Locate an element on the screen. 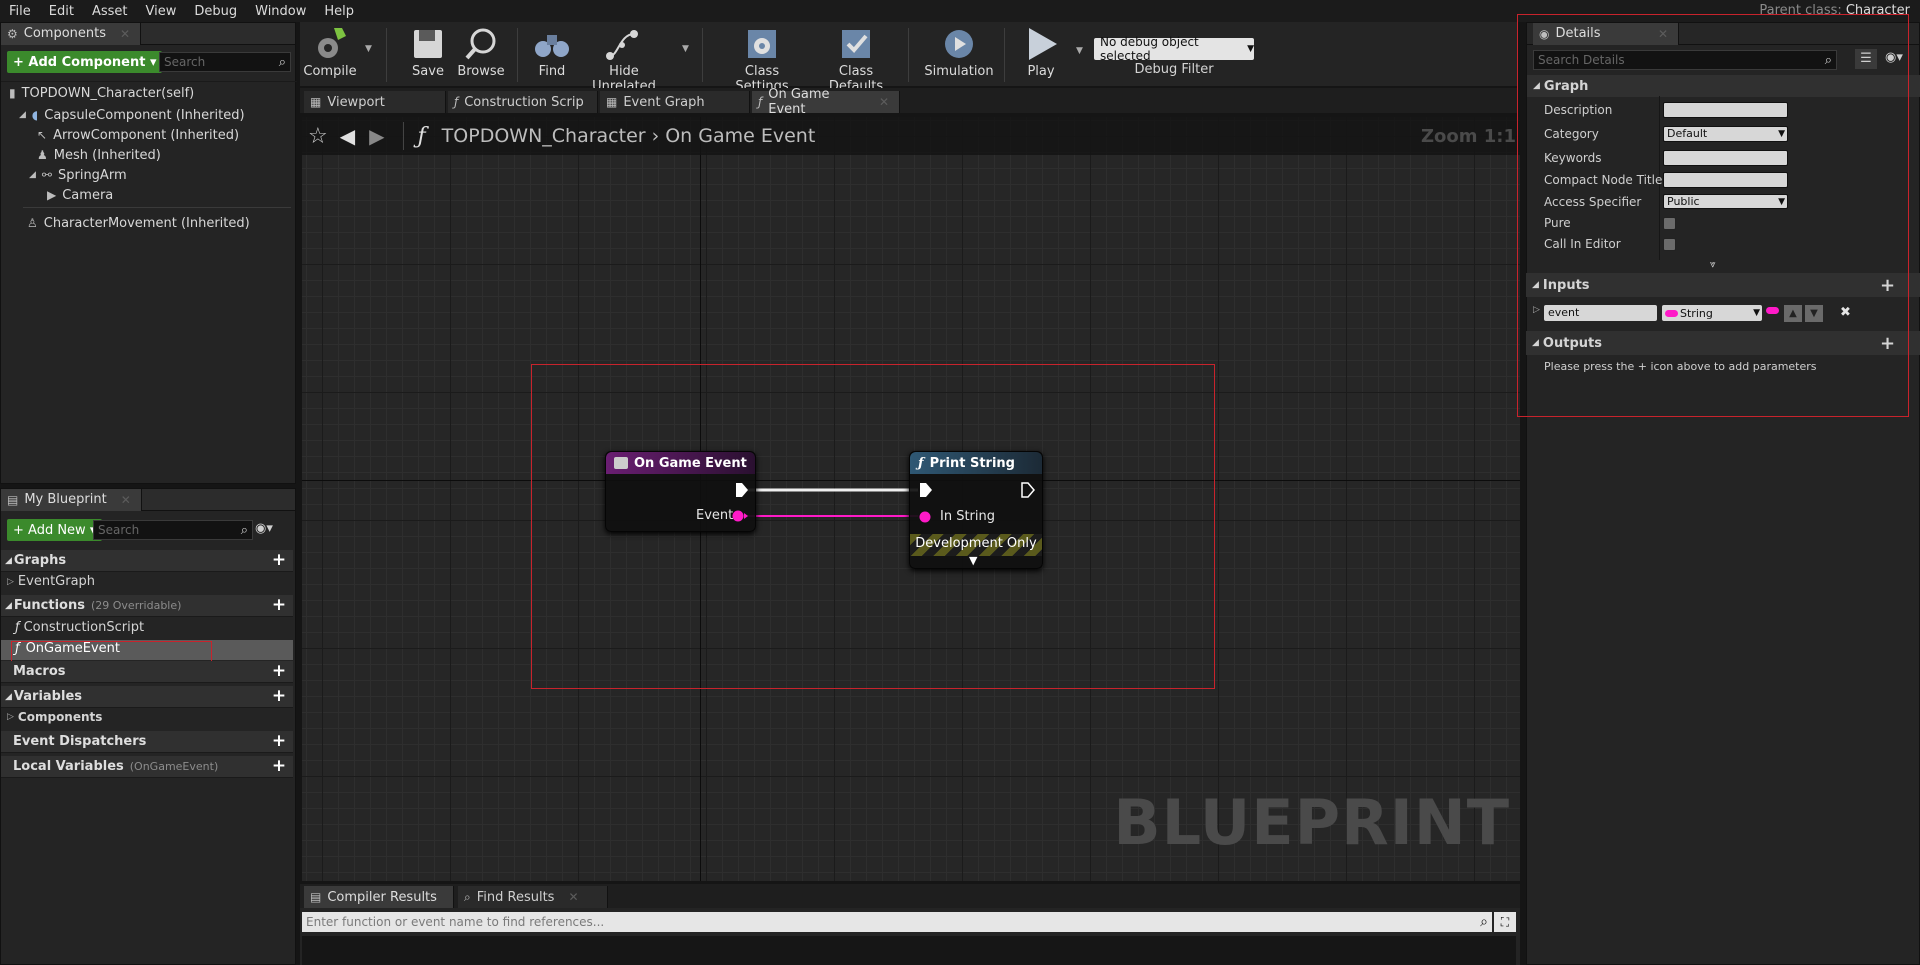 The height and width of the screenshot is (965, 1920). tab-compiler-label: Compiler Results is located at coordinates (382, 897).